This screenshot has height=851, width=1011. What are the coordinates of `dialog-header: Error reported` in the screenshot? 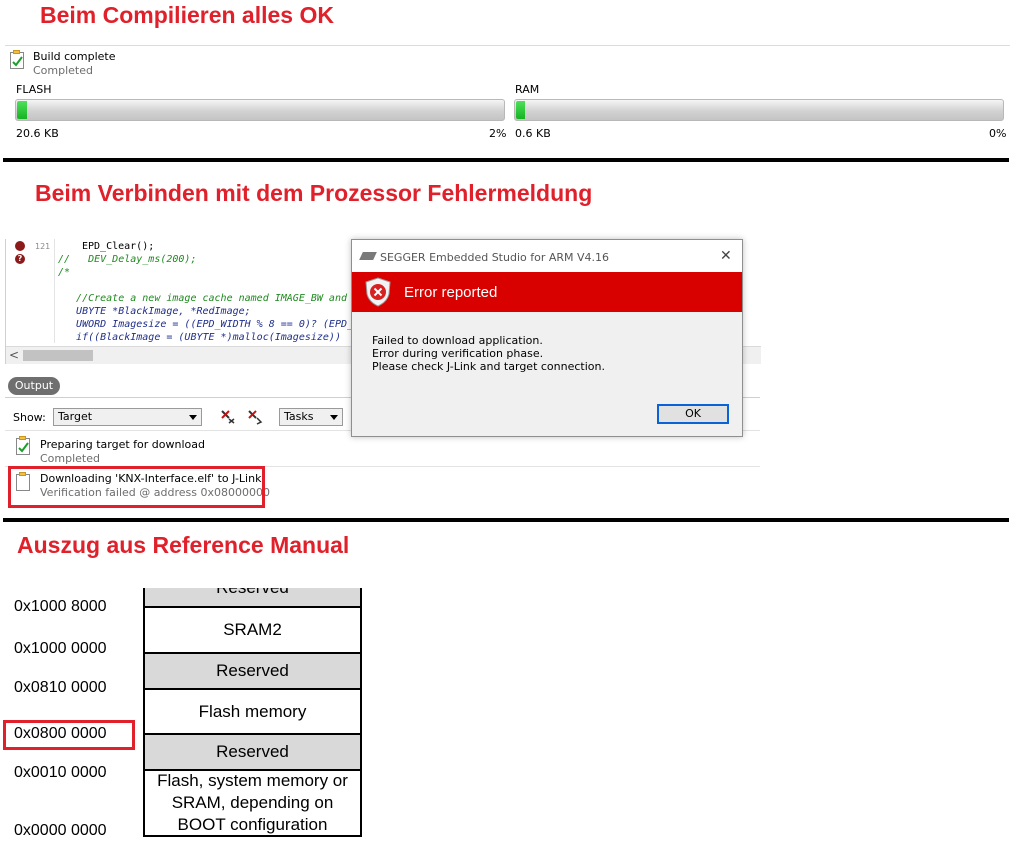 It's located at (547, 292).